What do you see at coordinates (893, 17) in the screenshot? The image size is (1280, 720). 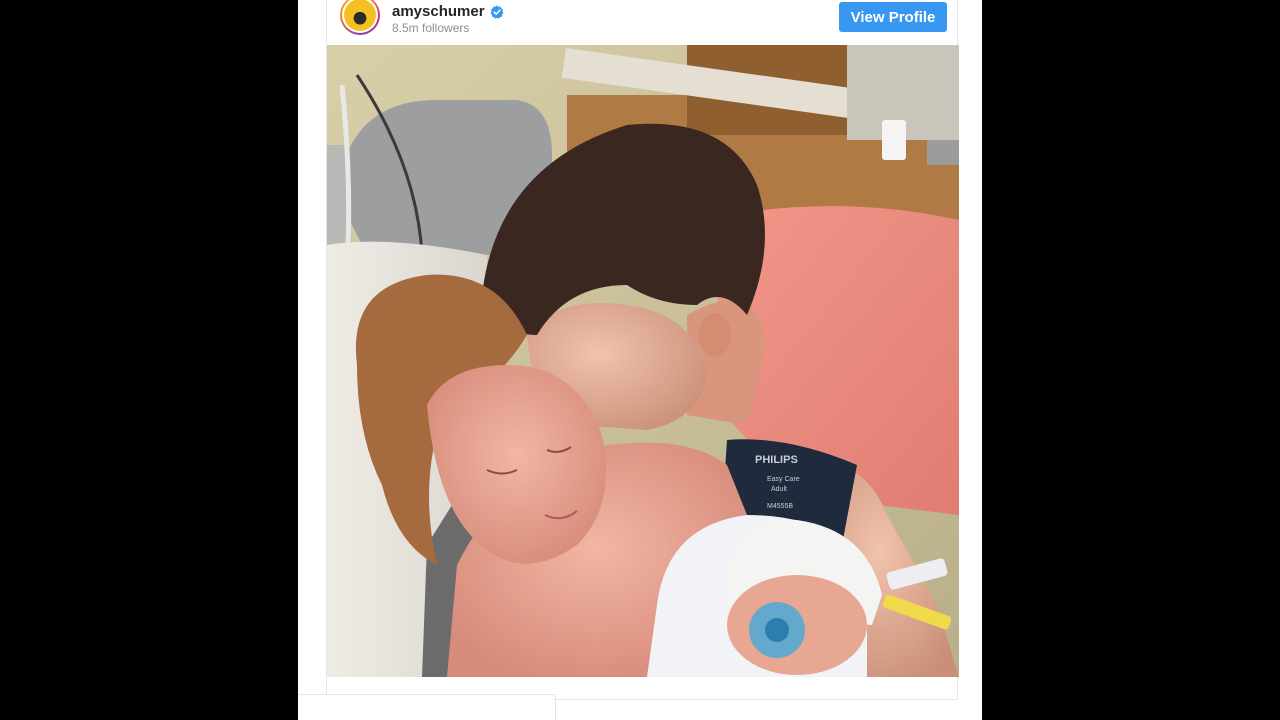 I see `view-profile-button: View Profile` at bounding box center [893, 17].